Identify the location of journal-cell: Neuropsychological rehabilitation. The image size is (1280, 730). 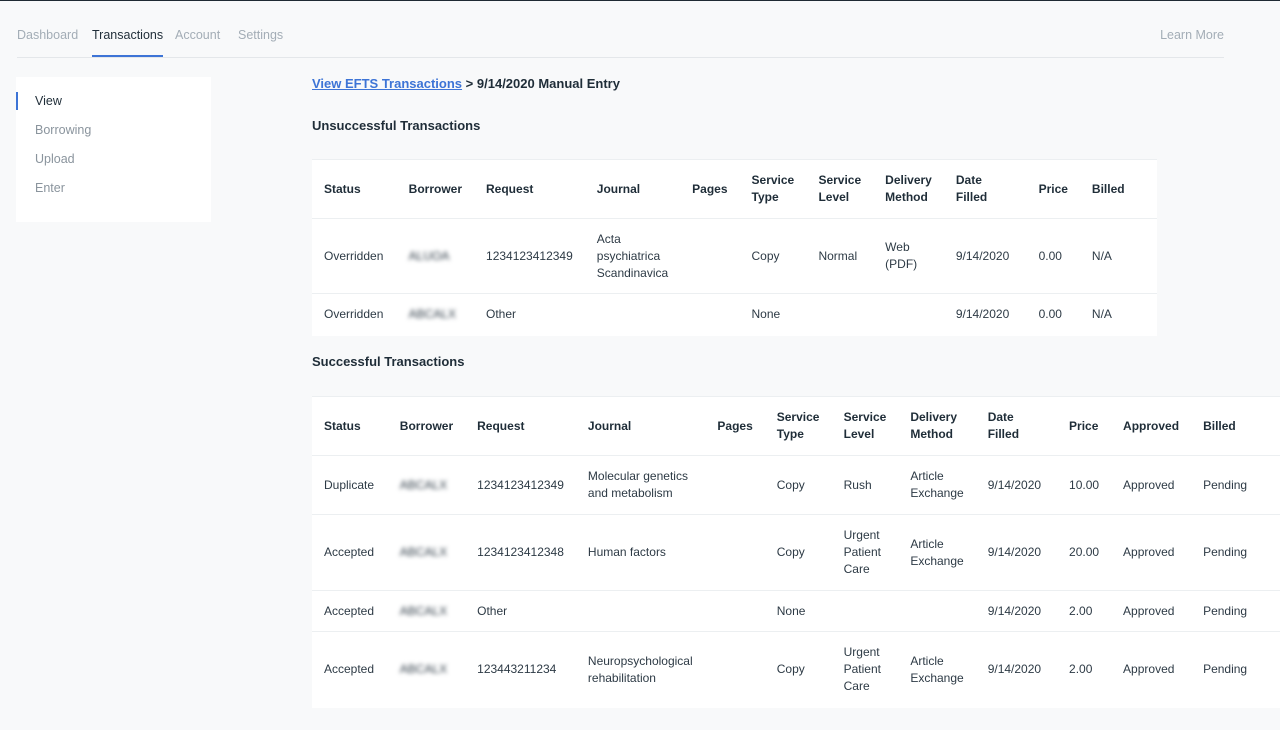
(640, 669).